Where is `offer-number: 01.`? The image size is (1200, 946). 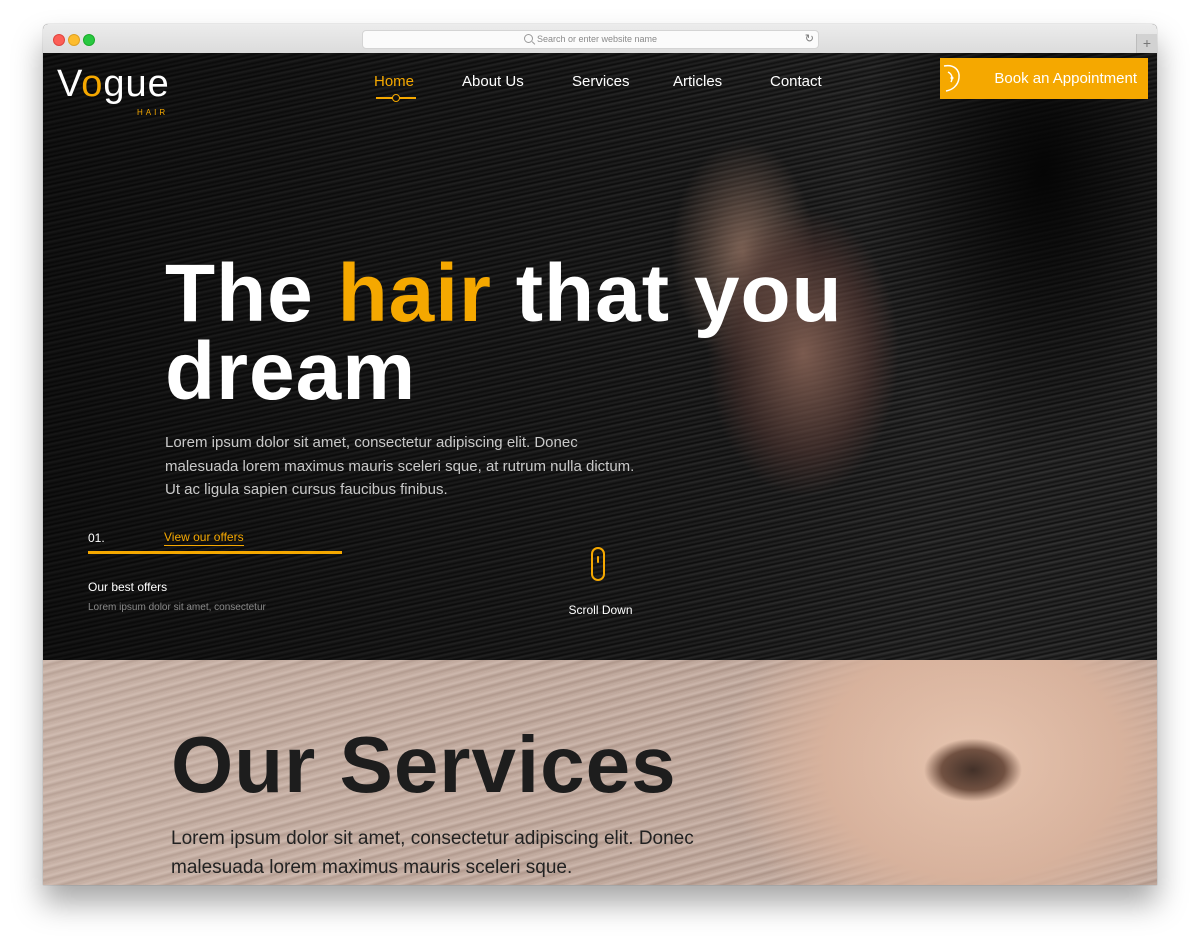 offer-number: 01. is located at coordinates (96, 538).